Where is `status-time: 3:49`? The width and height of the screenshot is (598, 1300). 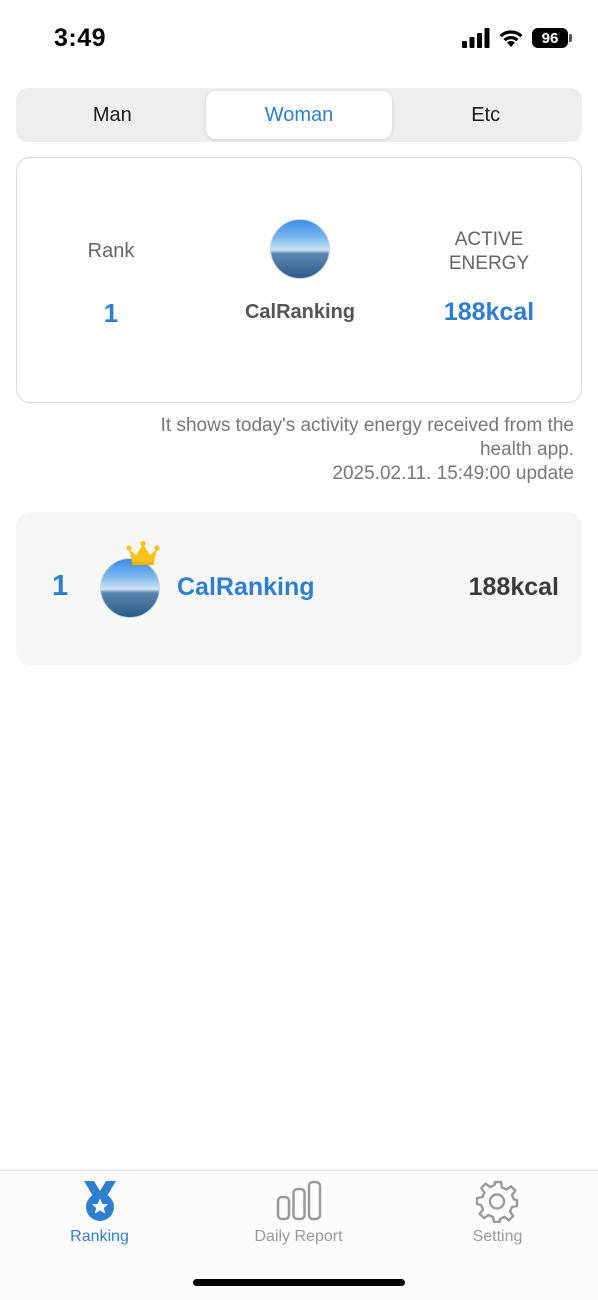 status-time: 3:49 is located at coordinates (80, 38).